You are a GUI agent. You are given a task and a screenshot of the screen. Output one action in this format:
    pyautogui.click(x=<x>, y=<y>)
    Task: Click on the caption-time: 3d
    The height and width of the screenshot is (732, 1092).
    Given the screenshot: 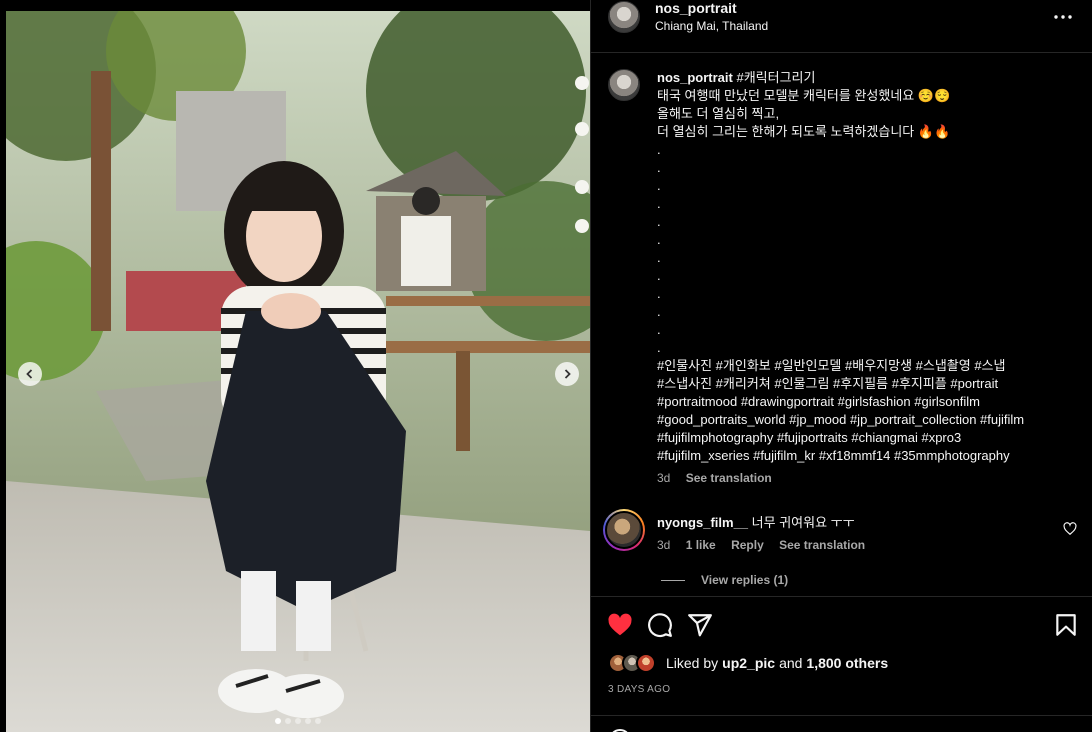 What is the action you would take?
    pyautogui.click(x=664, y=478)
    